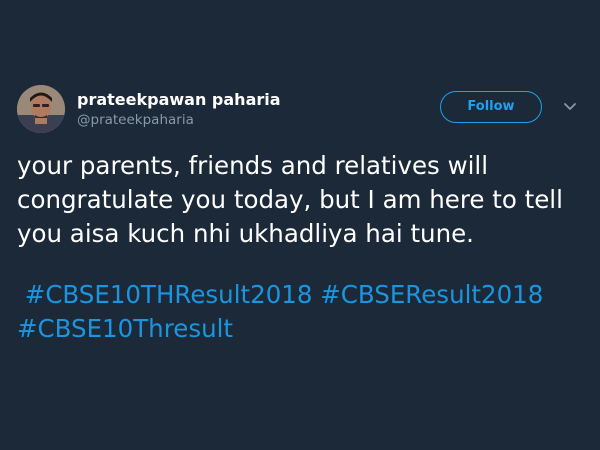  I want to click on hashtag-link: #CBSE10THResult2018, so click(169, 294).